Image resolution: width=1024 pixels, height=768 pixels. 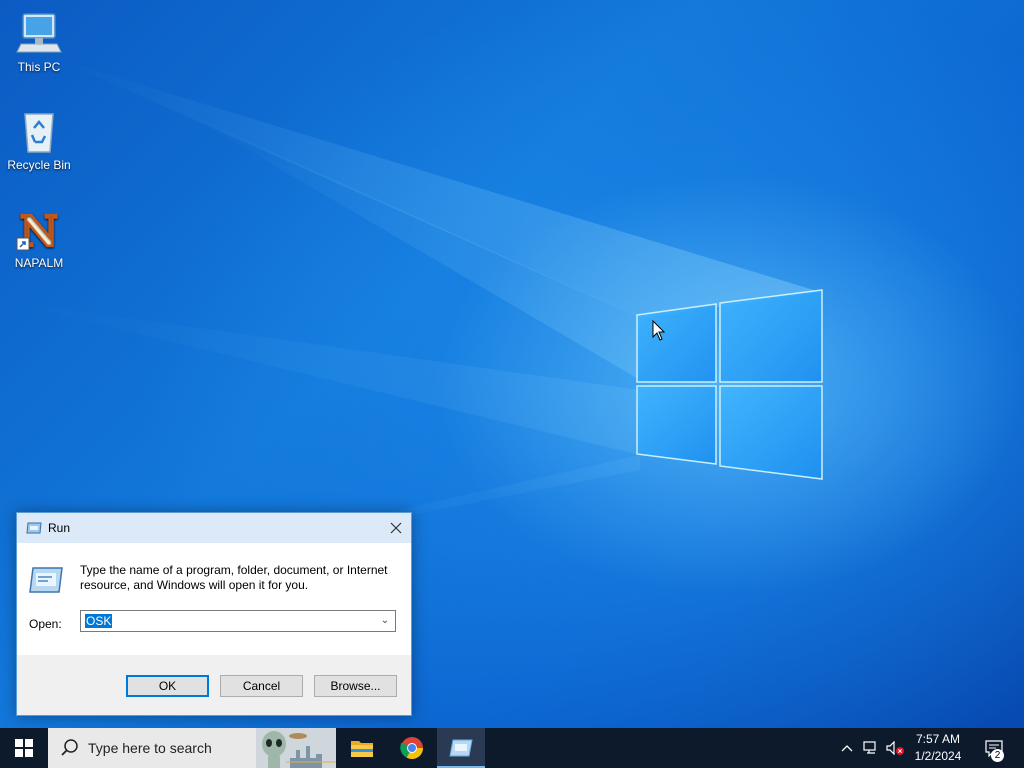 I want to click on chevron-up-icon, so click(x=847, y=748).